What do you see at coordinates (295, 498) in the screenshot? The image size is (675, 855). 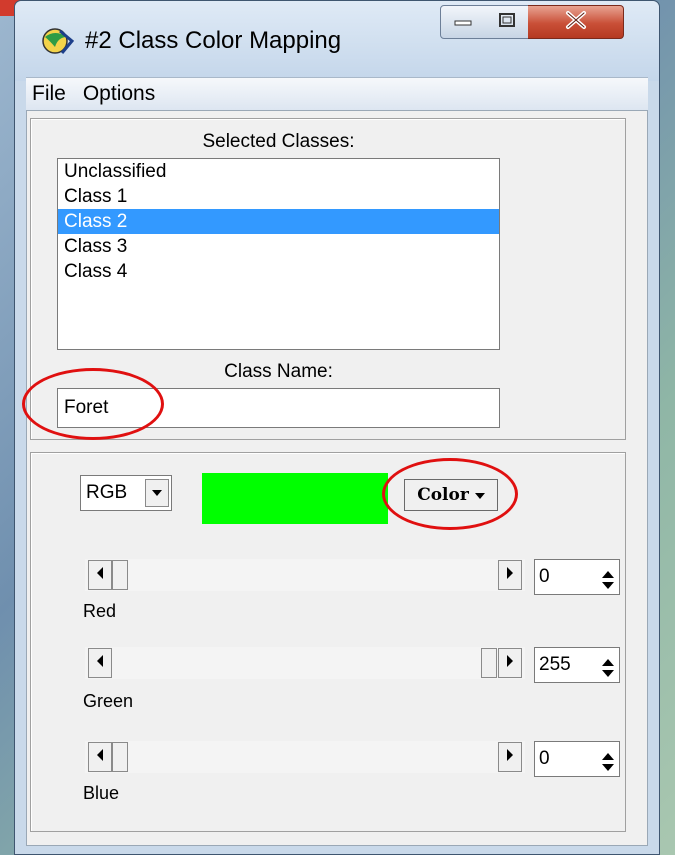 I see `color-swatch` at bounding box center [295, 498].